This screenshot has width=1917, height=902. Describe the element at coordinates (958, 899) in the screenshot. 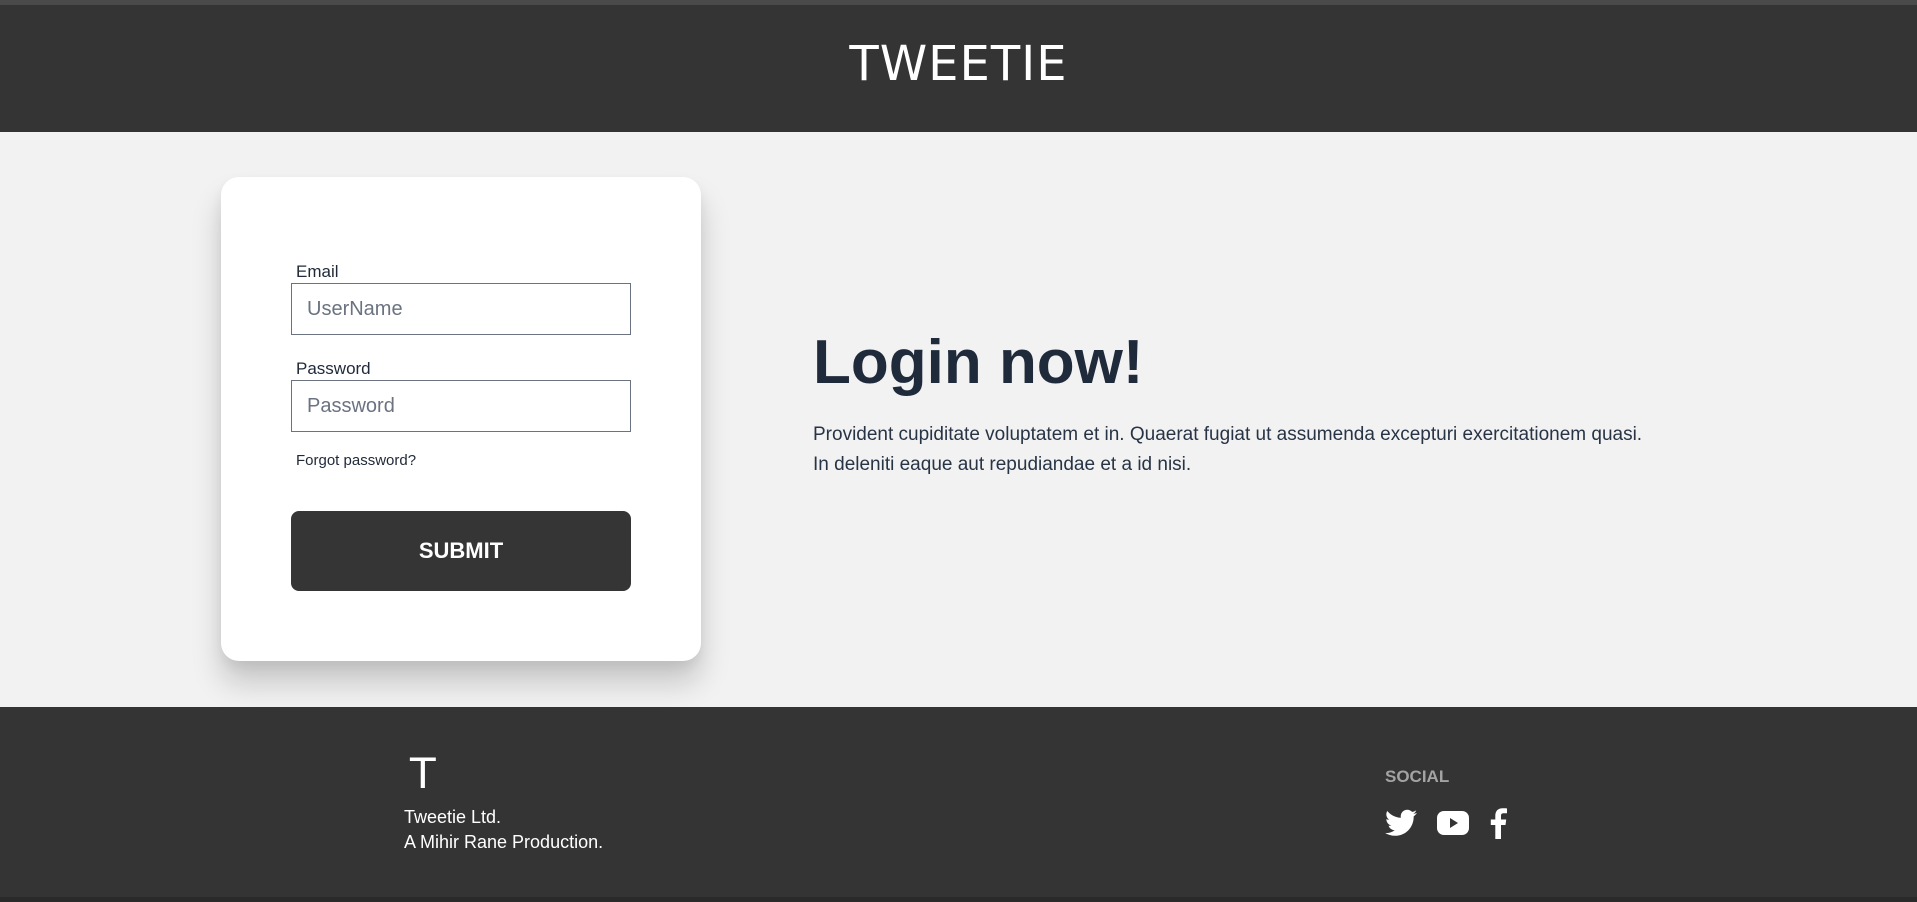

I see `bottom-border` at that location.